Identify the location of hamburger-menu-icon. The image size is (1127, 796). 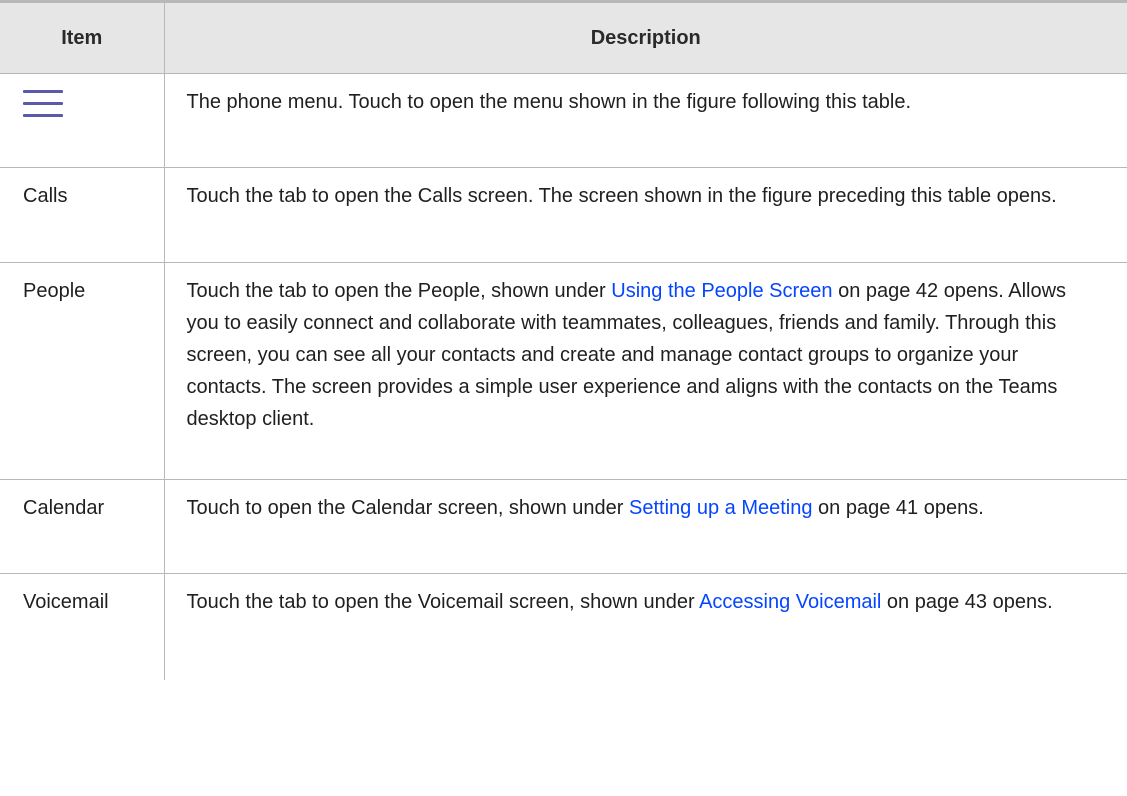
(43, 103).